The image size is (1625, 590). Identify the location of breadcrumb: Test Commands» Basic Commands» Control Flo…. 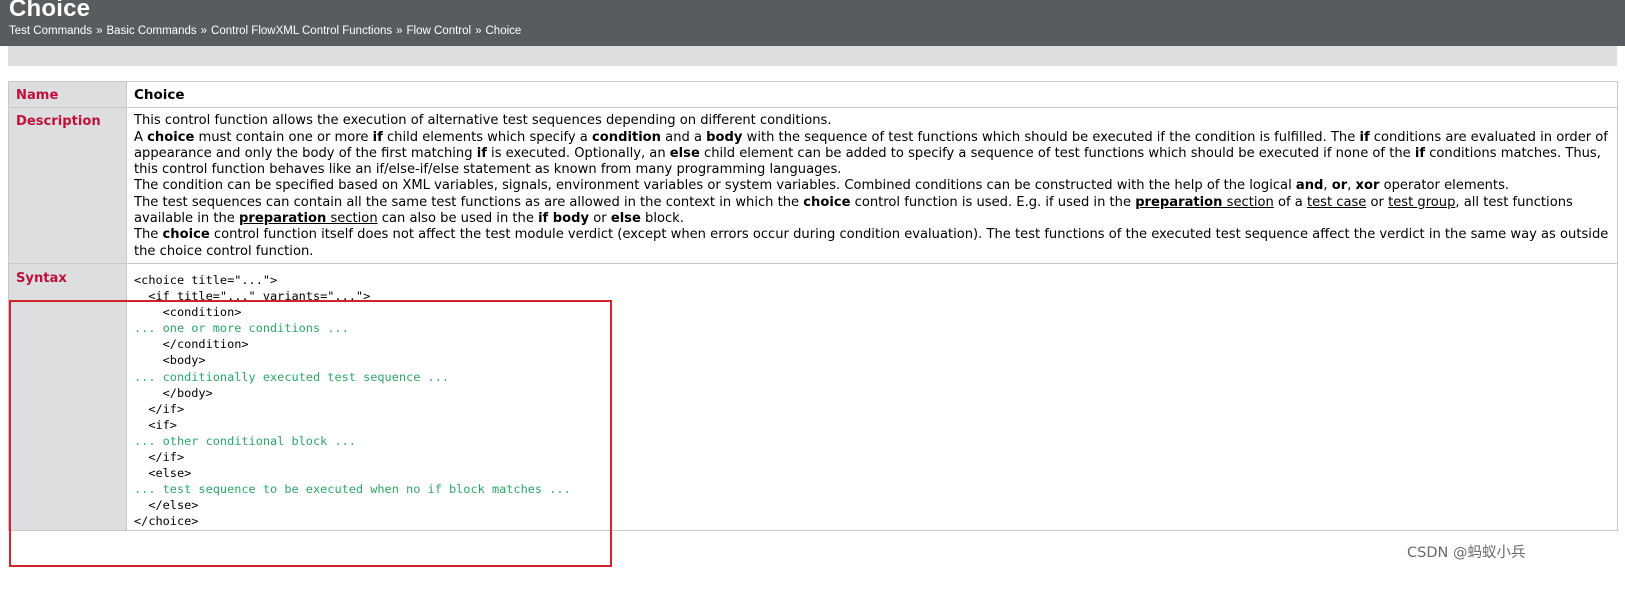
(265, 31).